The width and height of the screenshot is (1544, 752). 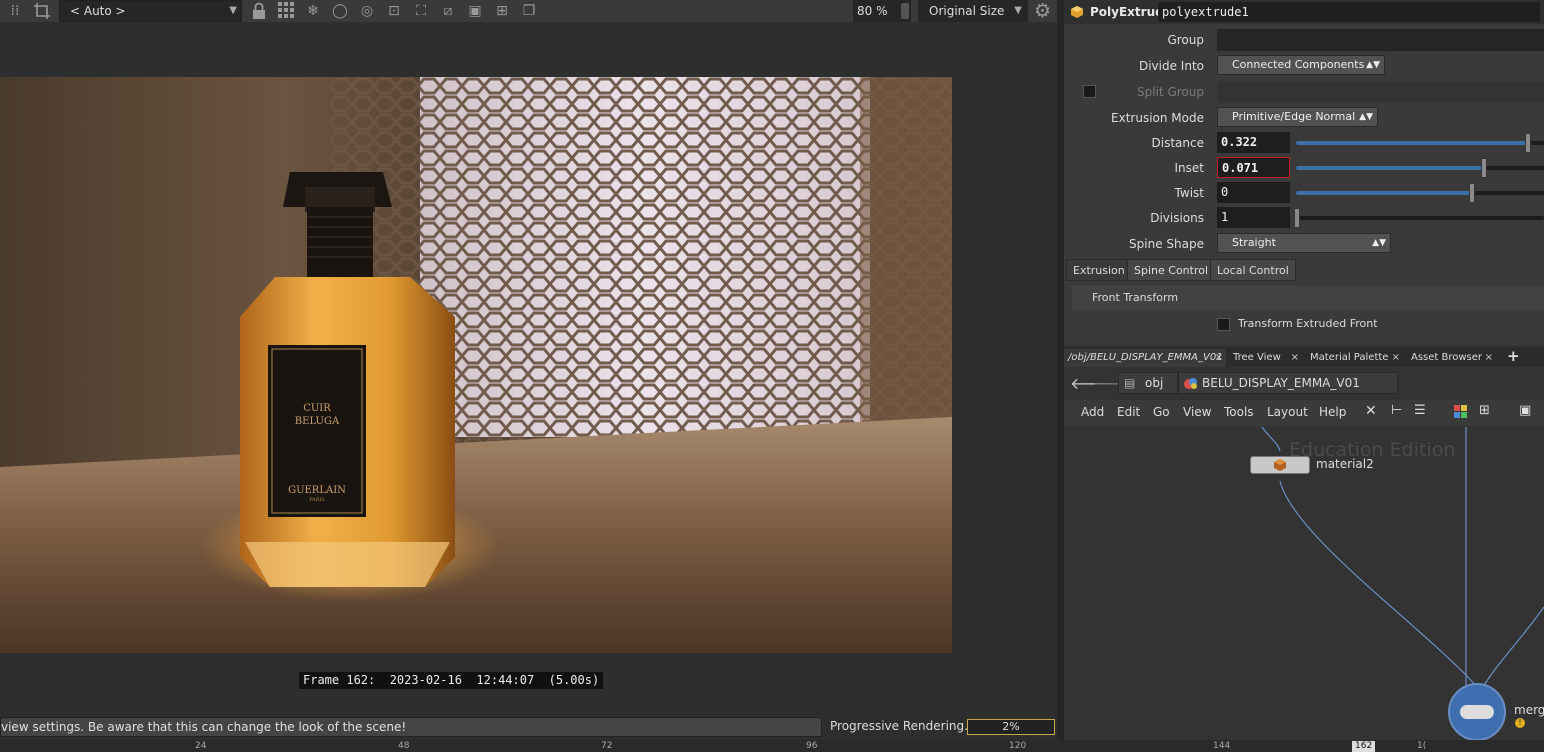 What do you see at coordinates (1157, 118) in the screenshot?
I see `extrusion-mode-label: Extrusion Mode` at bounding box center [1157, 118].